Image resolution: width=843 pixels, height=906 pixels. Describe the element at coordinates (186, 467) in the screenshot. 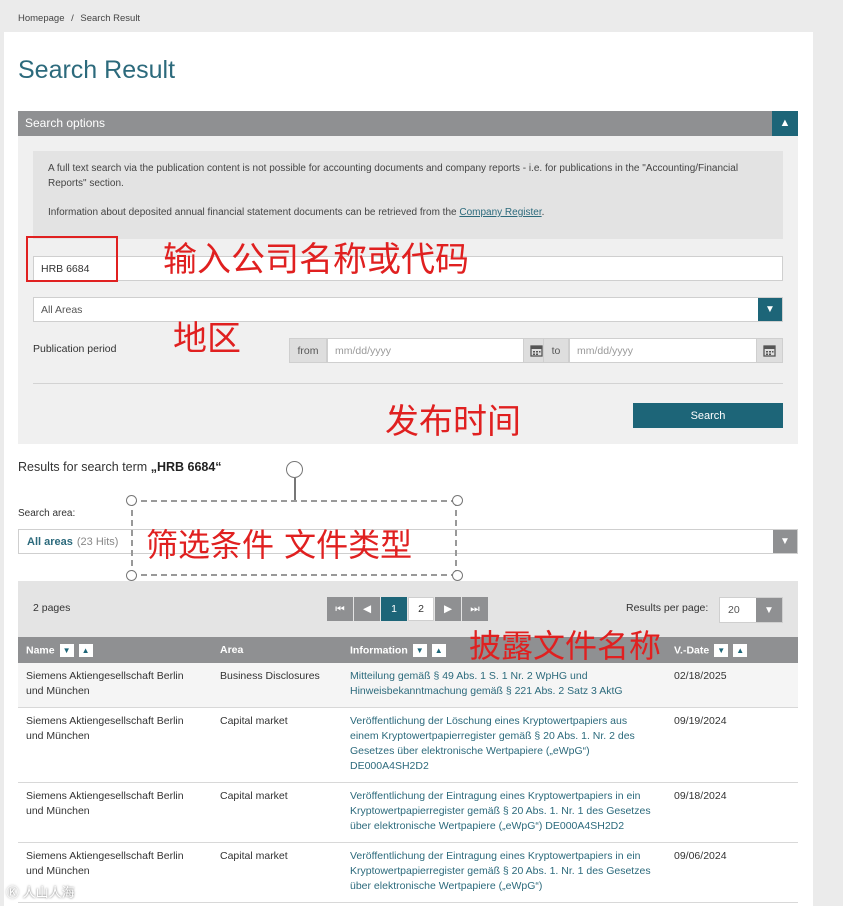

I see `search-term: „HRB 6684“` at that location.